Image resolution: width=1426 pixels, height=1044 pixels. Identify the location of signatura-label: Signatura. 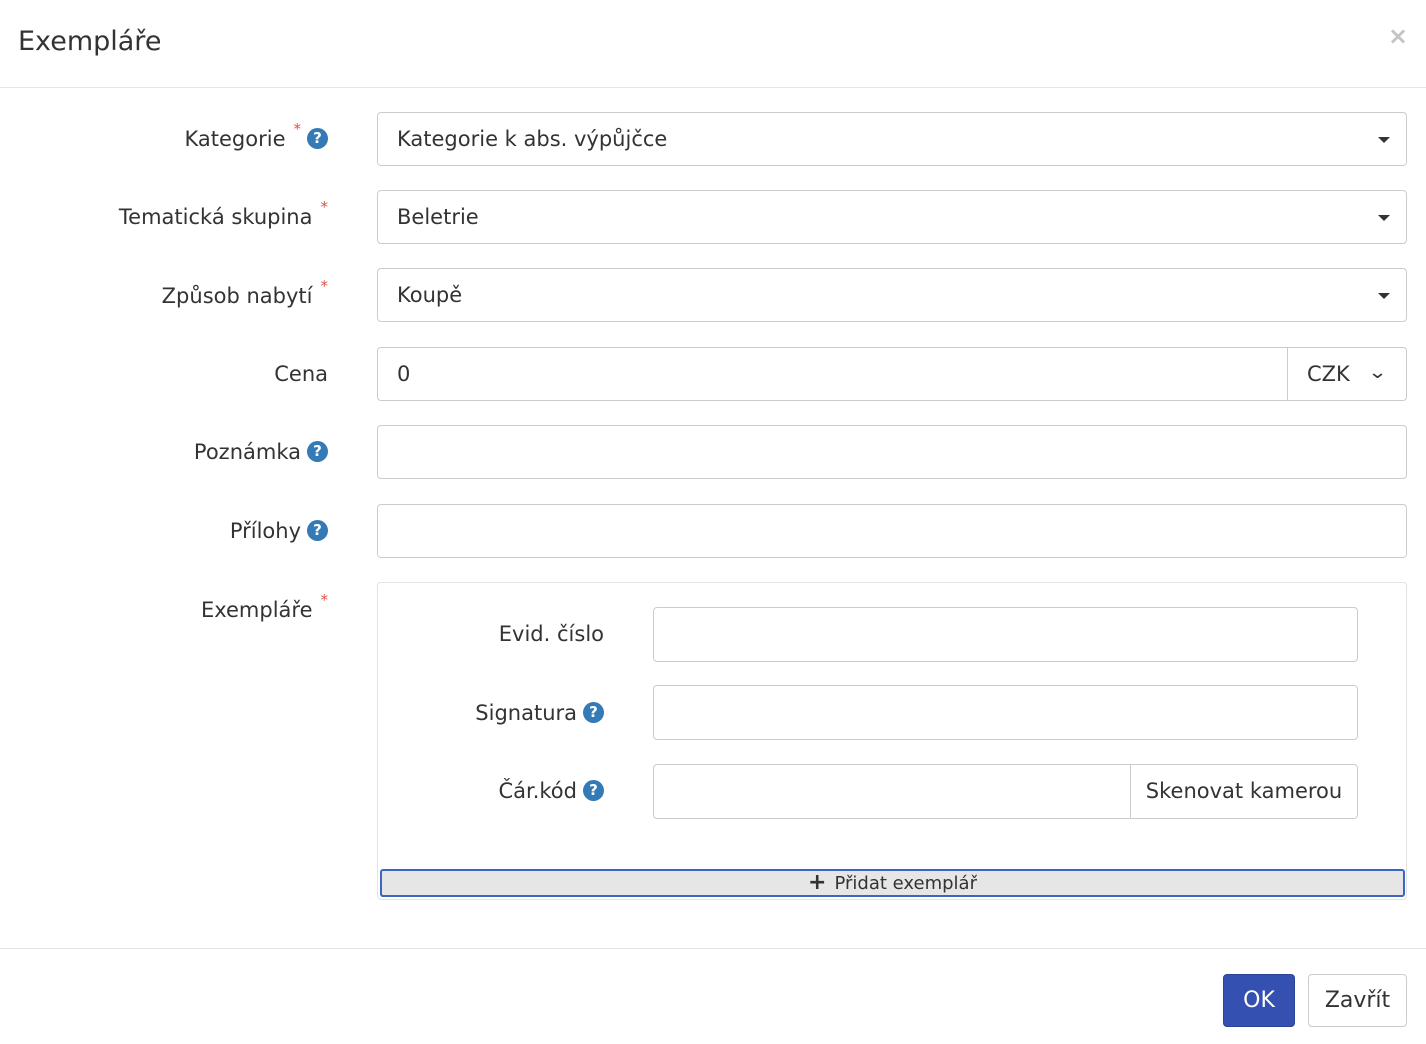
(526, 713).